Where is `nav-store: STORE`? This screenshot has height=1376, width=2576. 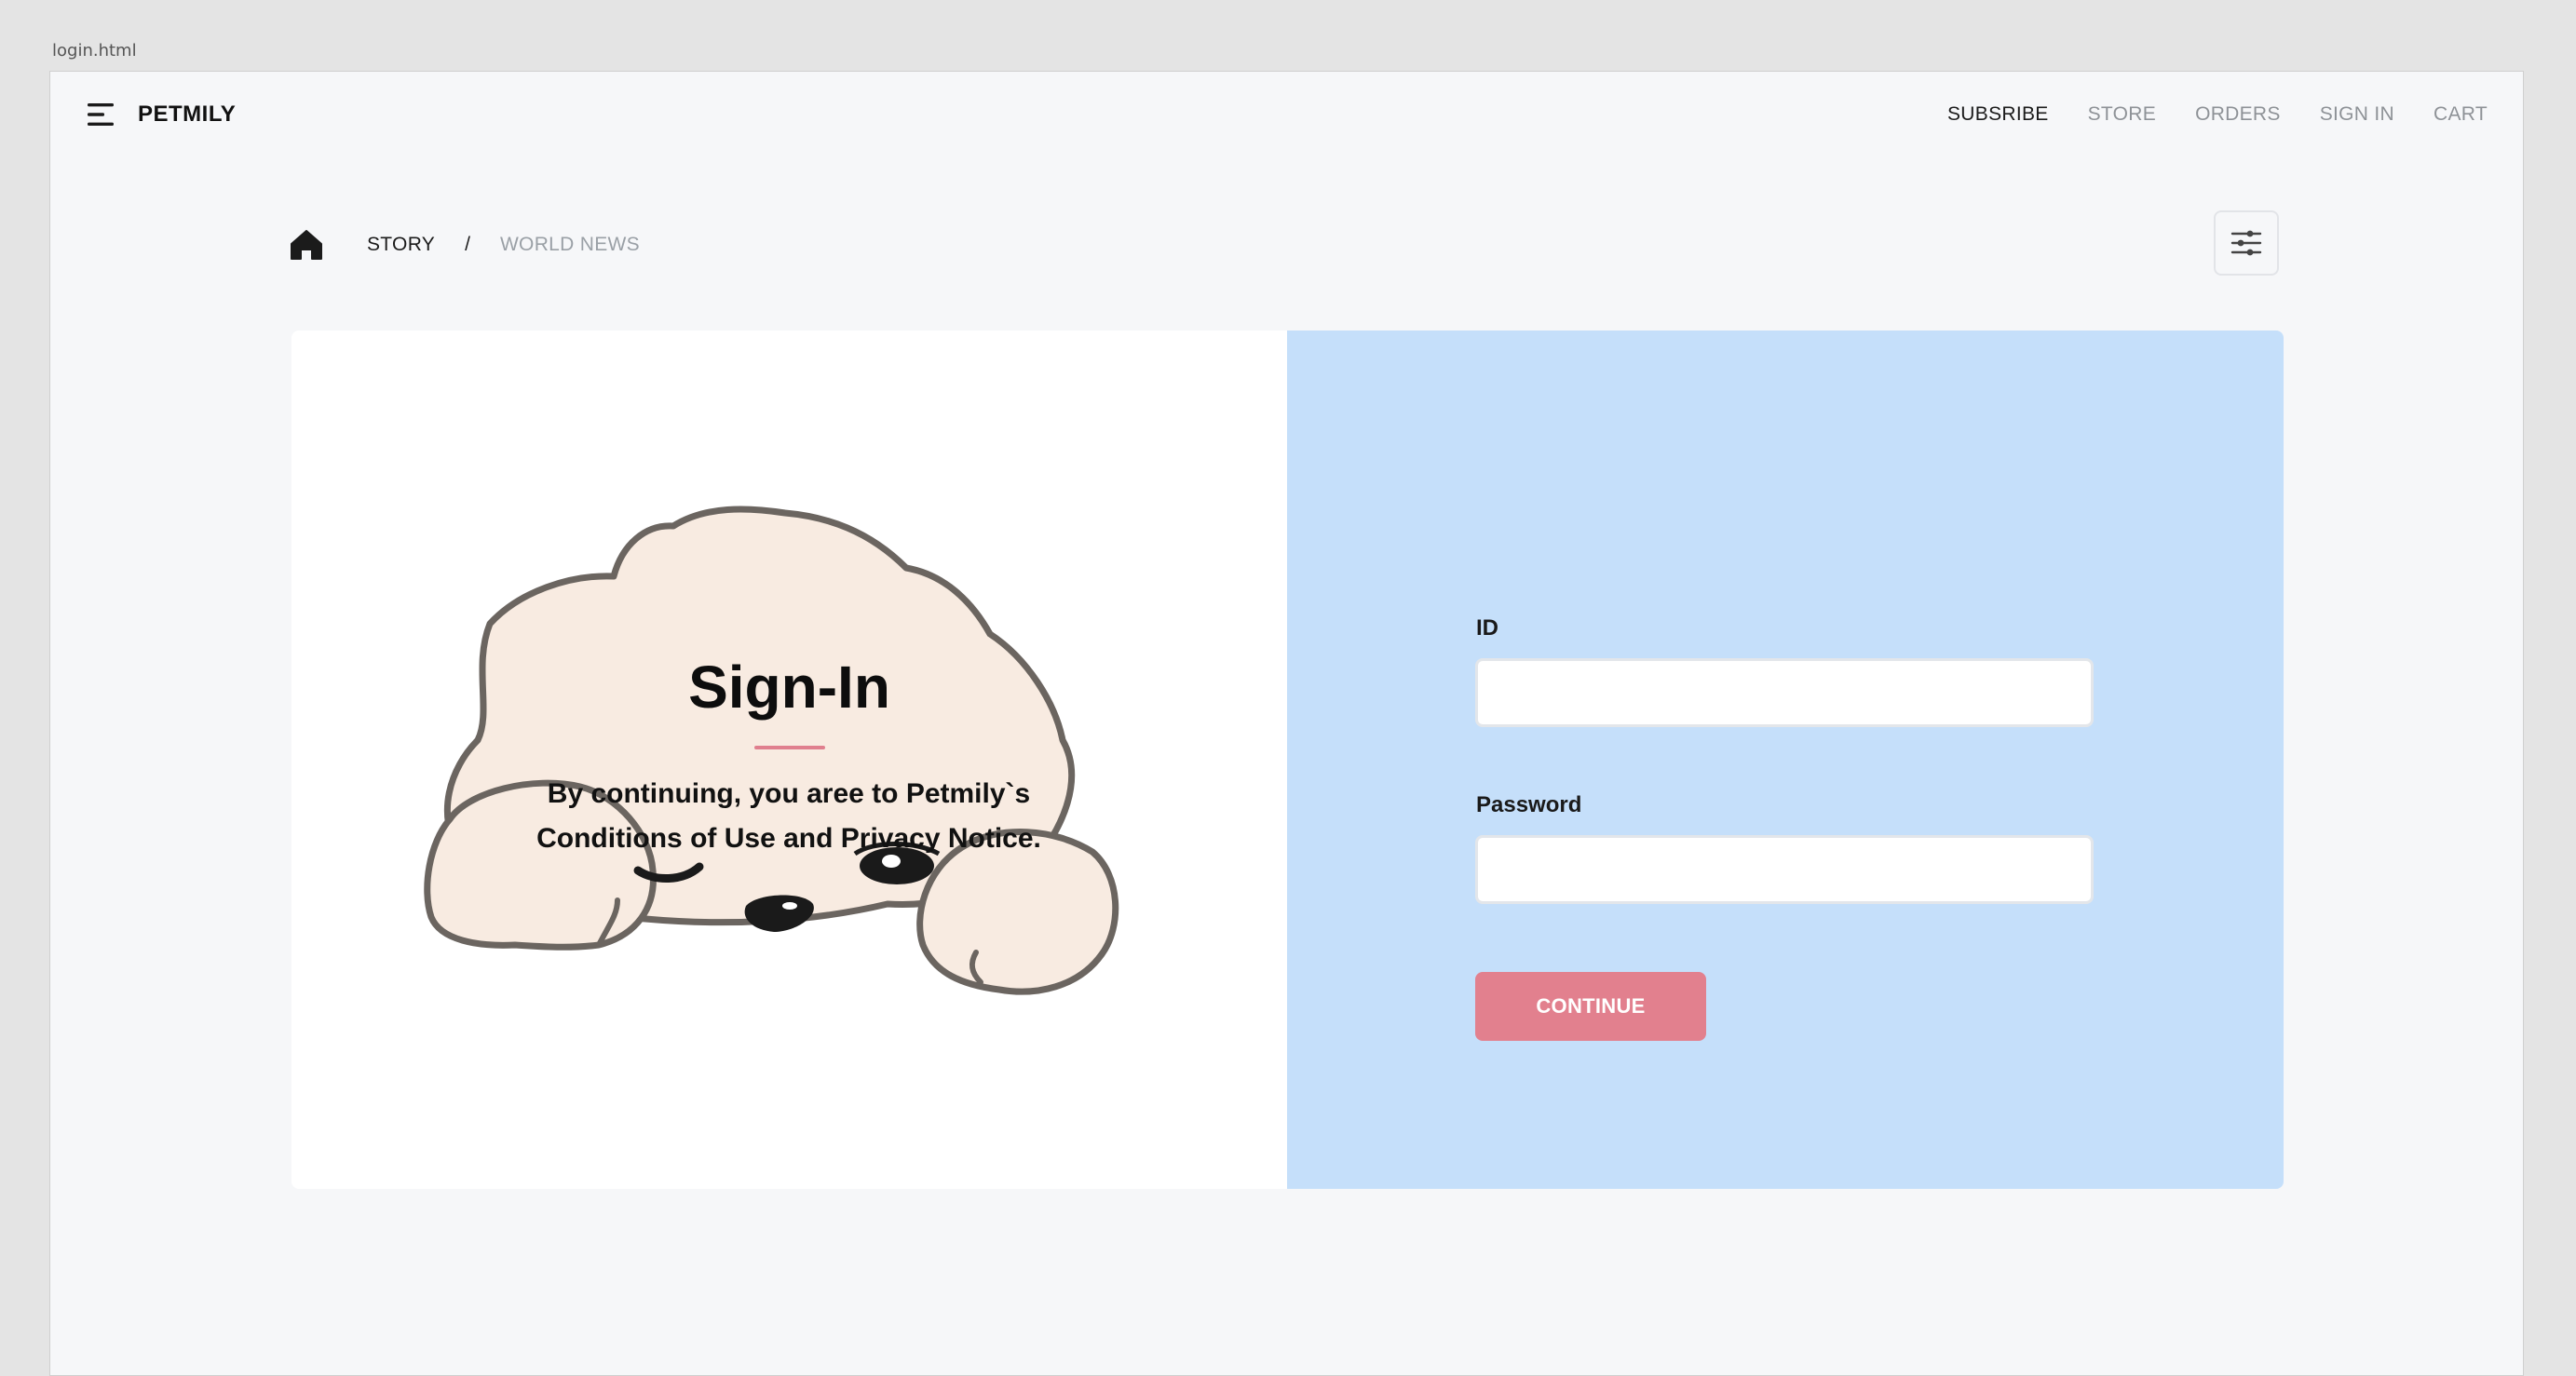
nav-store: STORE is located at coordinates (2122, 114).